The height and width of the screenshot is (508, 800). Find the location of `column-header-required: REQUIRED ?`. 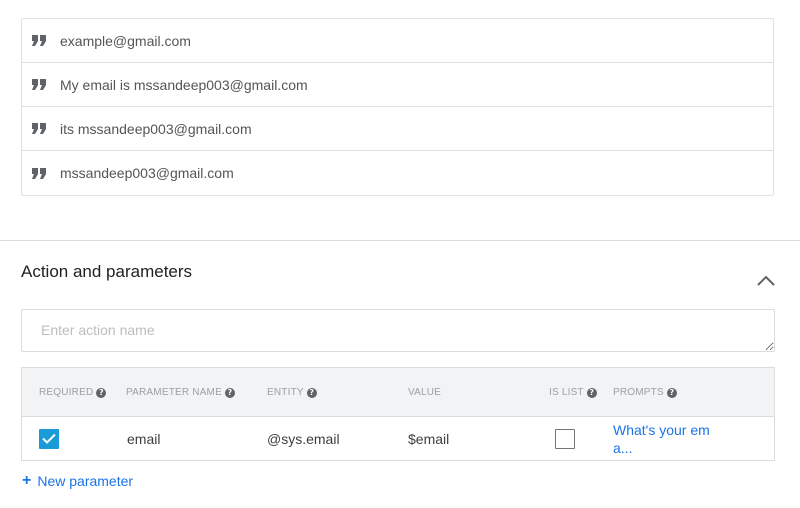

column-header-required: REQUIRED ? is located at coordinates (73, 392).